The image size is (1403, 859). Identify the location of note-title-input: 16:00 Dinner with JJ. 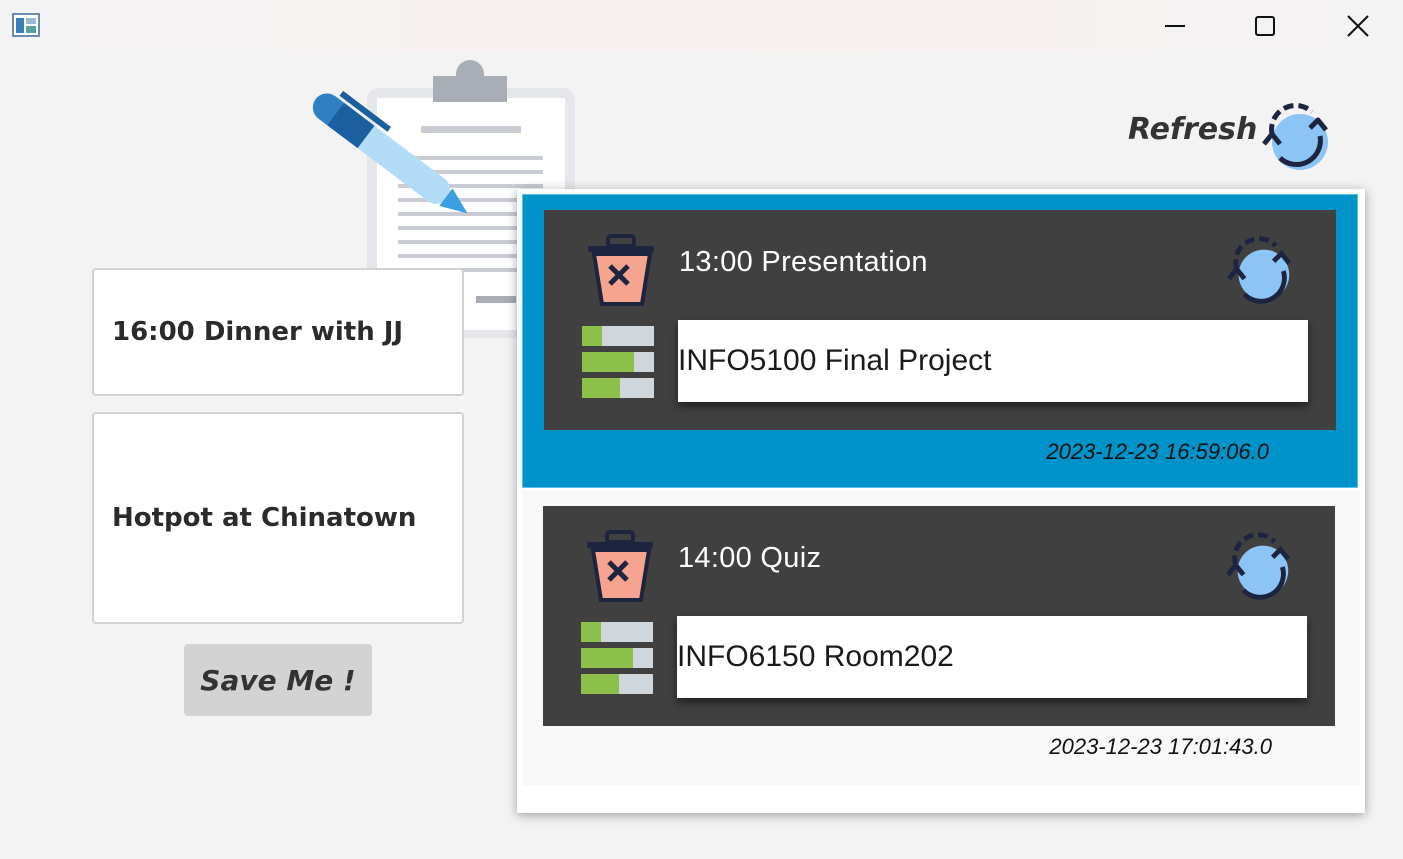
(278, 332).